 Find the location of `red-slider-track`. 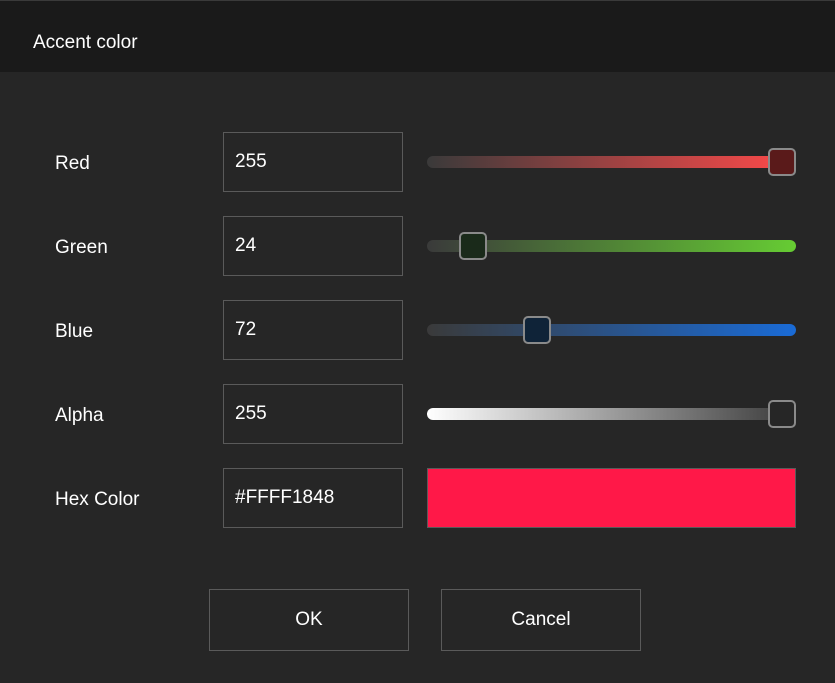

red-slider-track is located at coordinates (611, 162).